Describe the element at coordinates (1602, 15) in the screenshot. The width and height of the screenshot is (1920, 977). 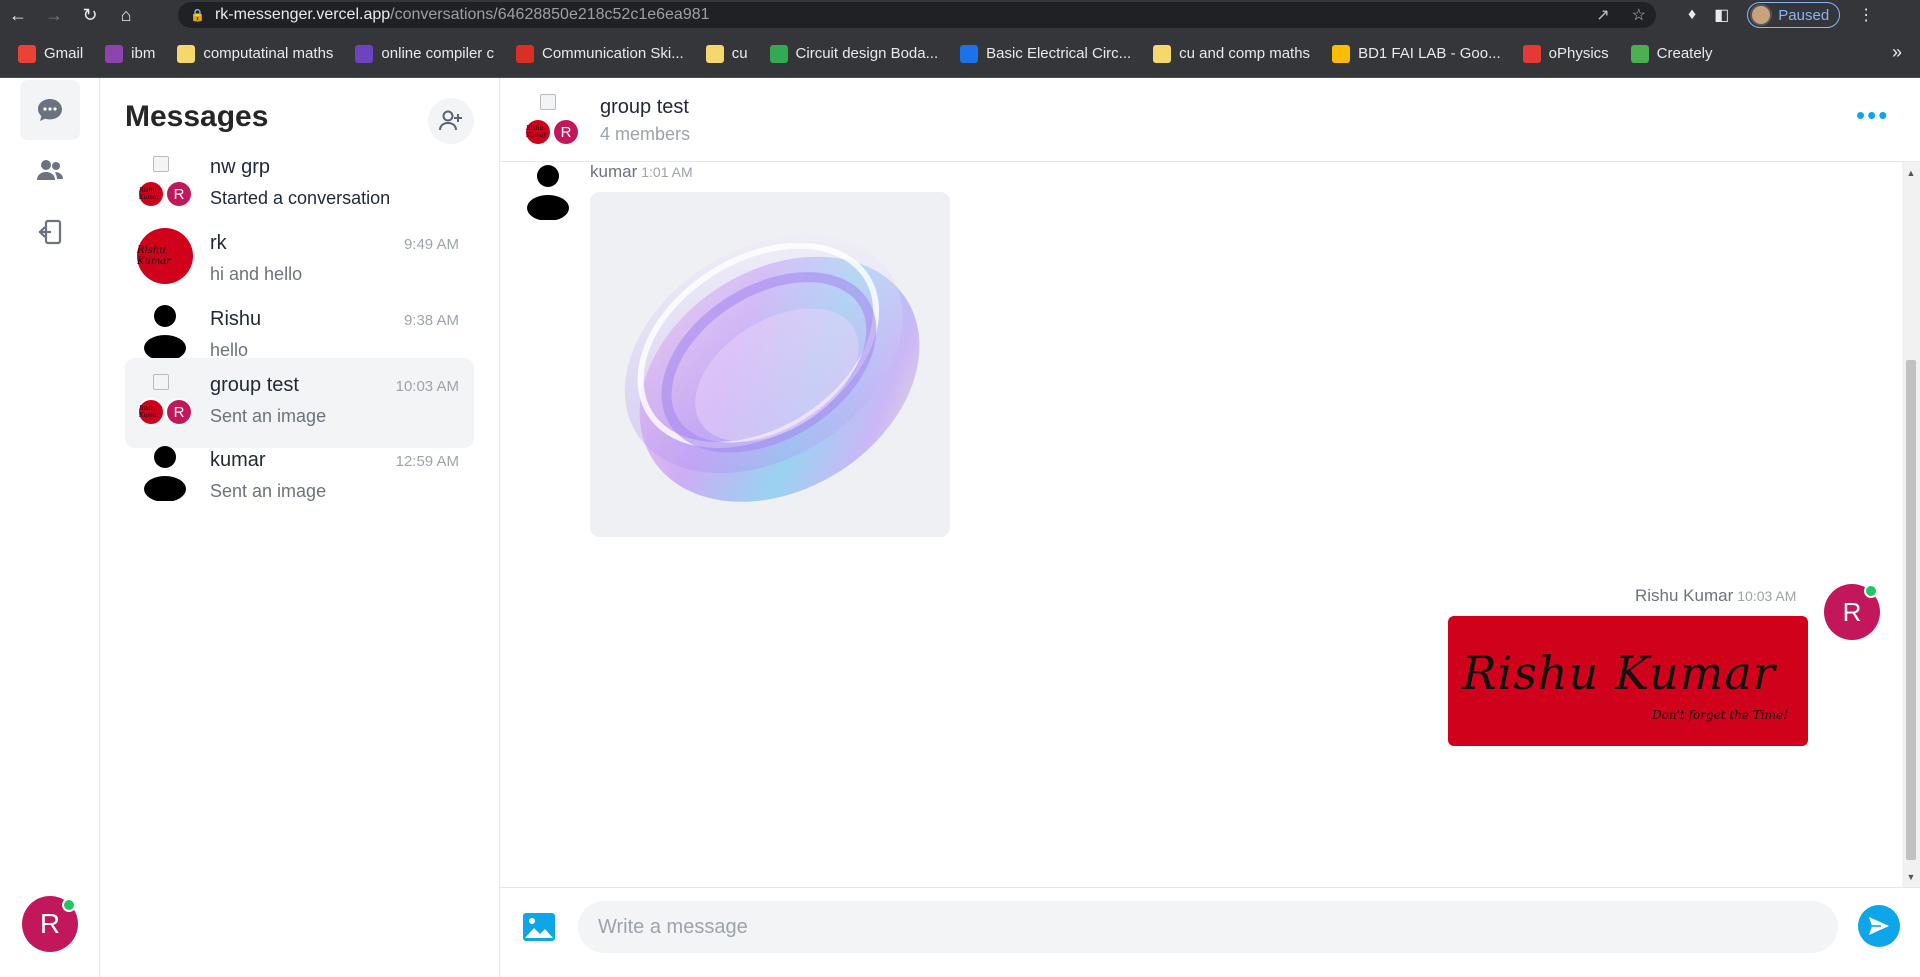
I see `share-icon: ↗` at that location.